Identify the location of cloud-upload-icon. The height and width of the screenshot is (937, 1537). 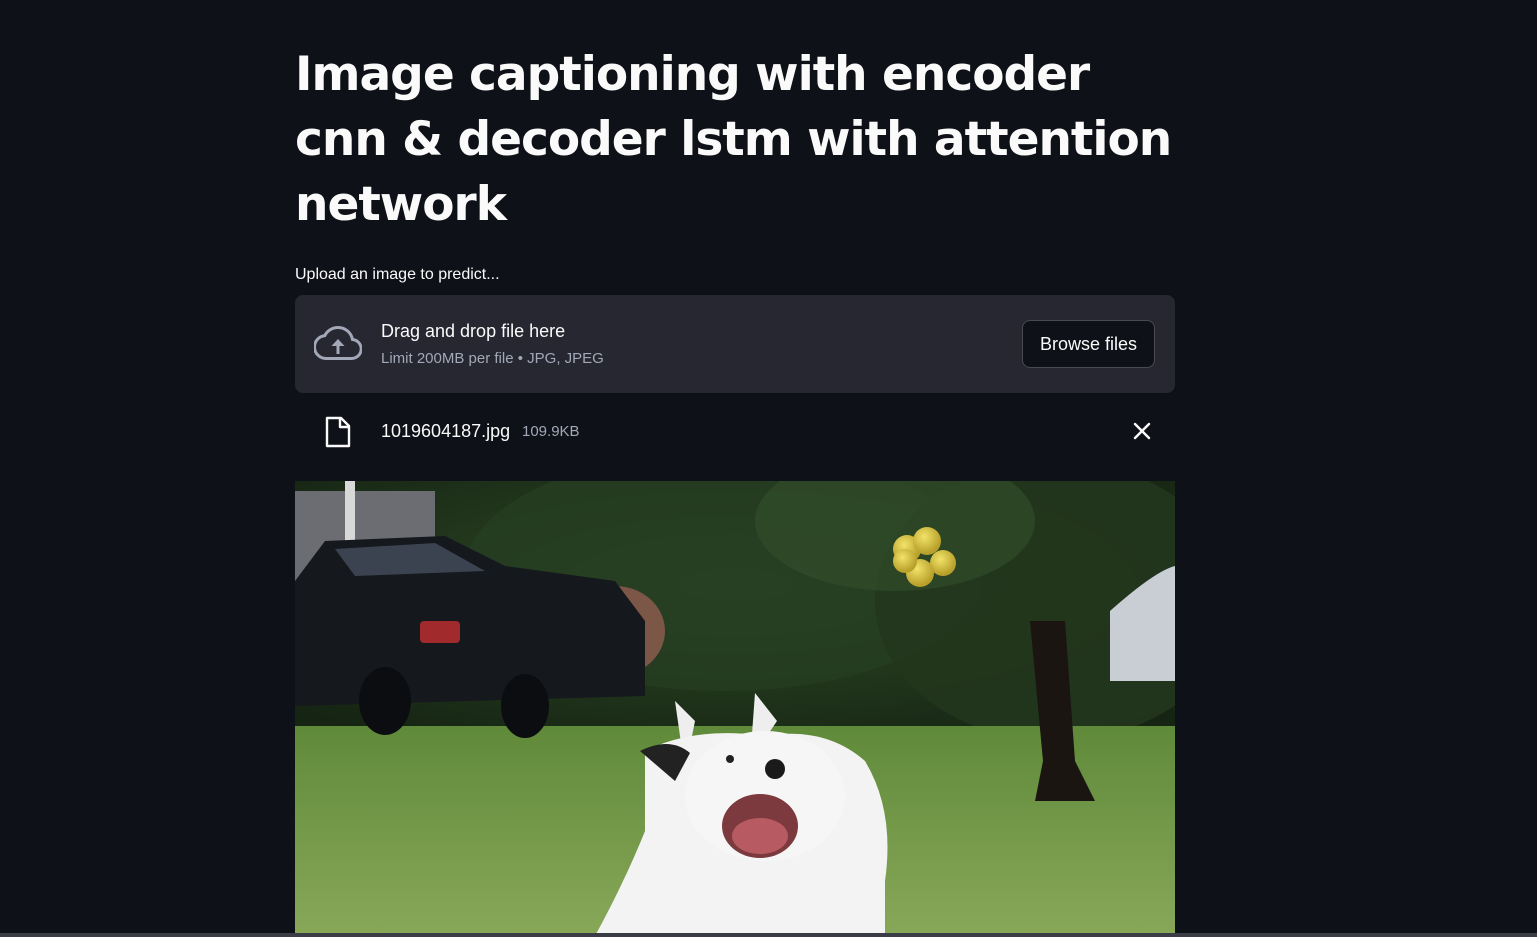
(338, 342).